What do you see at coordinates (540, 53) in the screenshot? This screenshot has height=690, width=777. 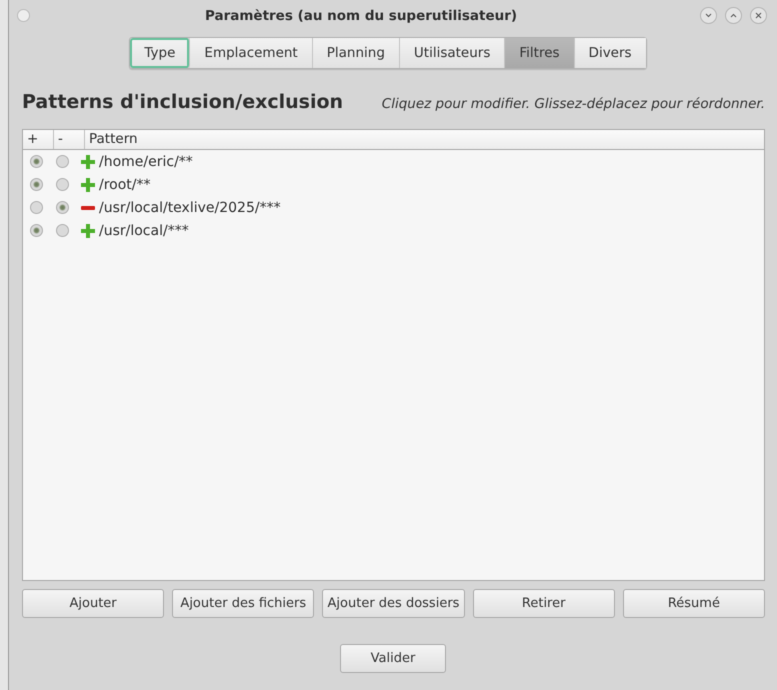 I see `tab: Filtres` at bounding box center [540, 53].